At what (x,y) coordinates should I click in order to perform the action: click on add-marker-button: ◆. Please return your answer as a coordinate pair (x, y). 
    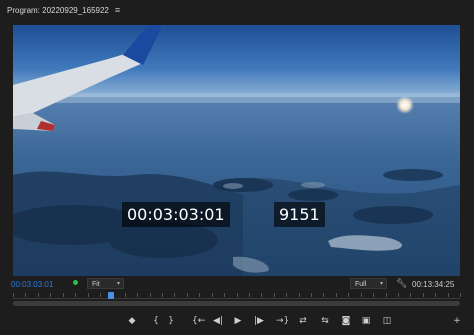
    Looking at the image, I should click on (132, 321).